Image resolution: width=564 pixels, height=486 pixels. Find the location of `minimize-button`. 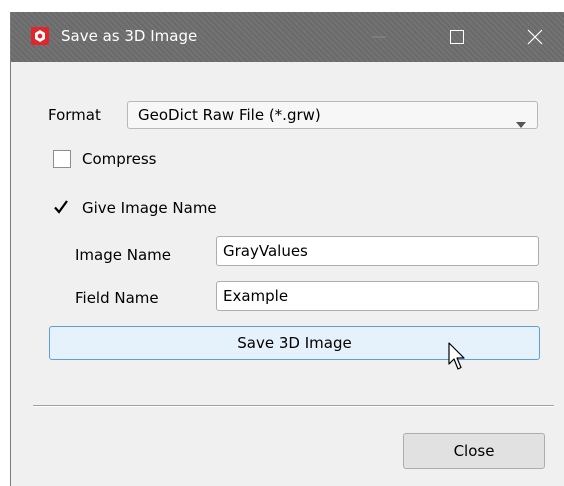

minimize-button is located at coordinates (379, 37).